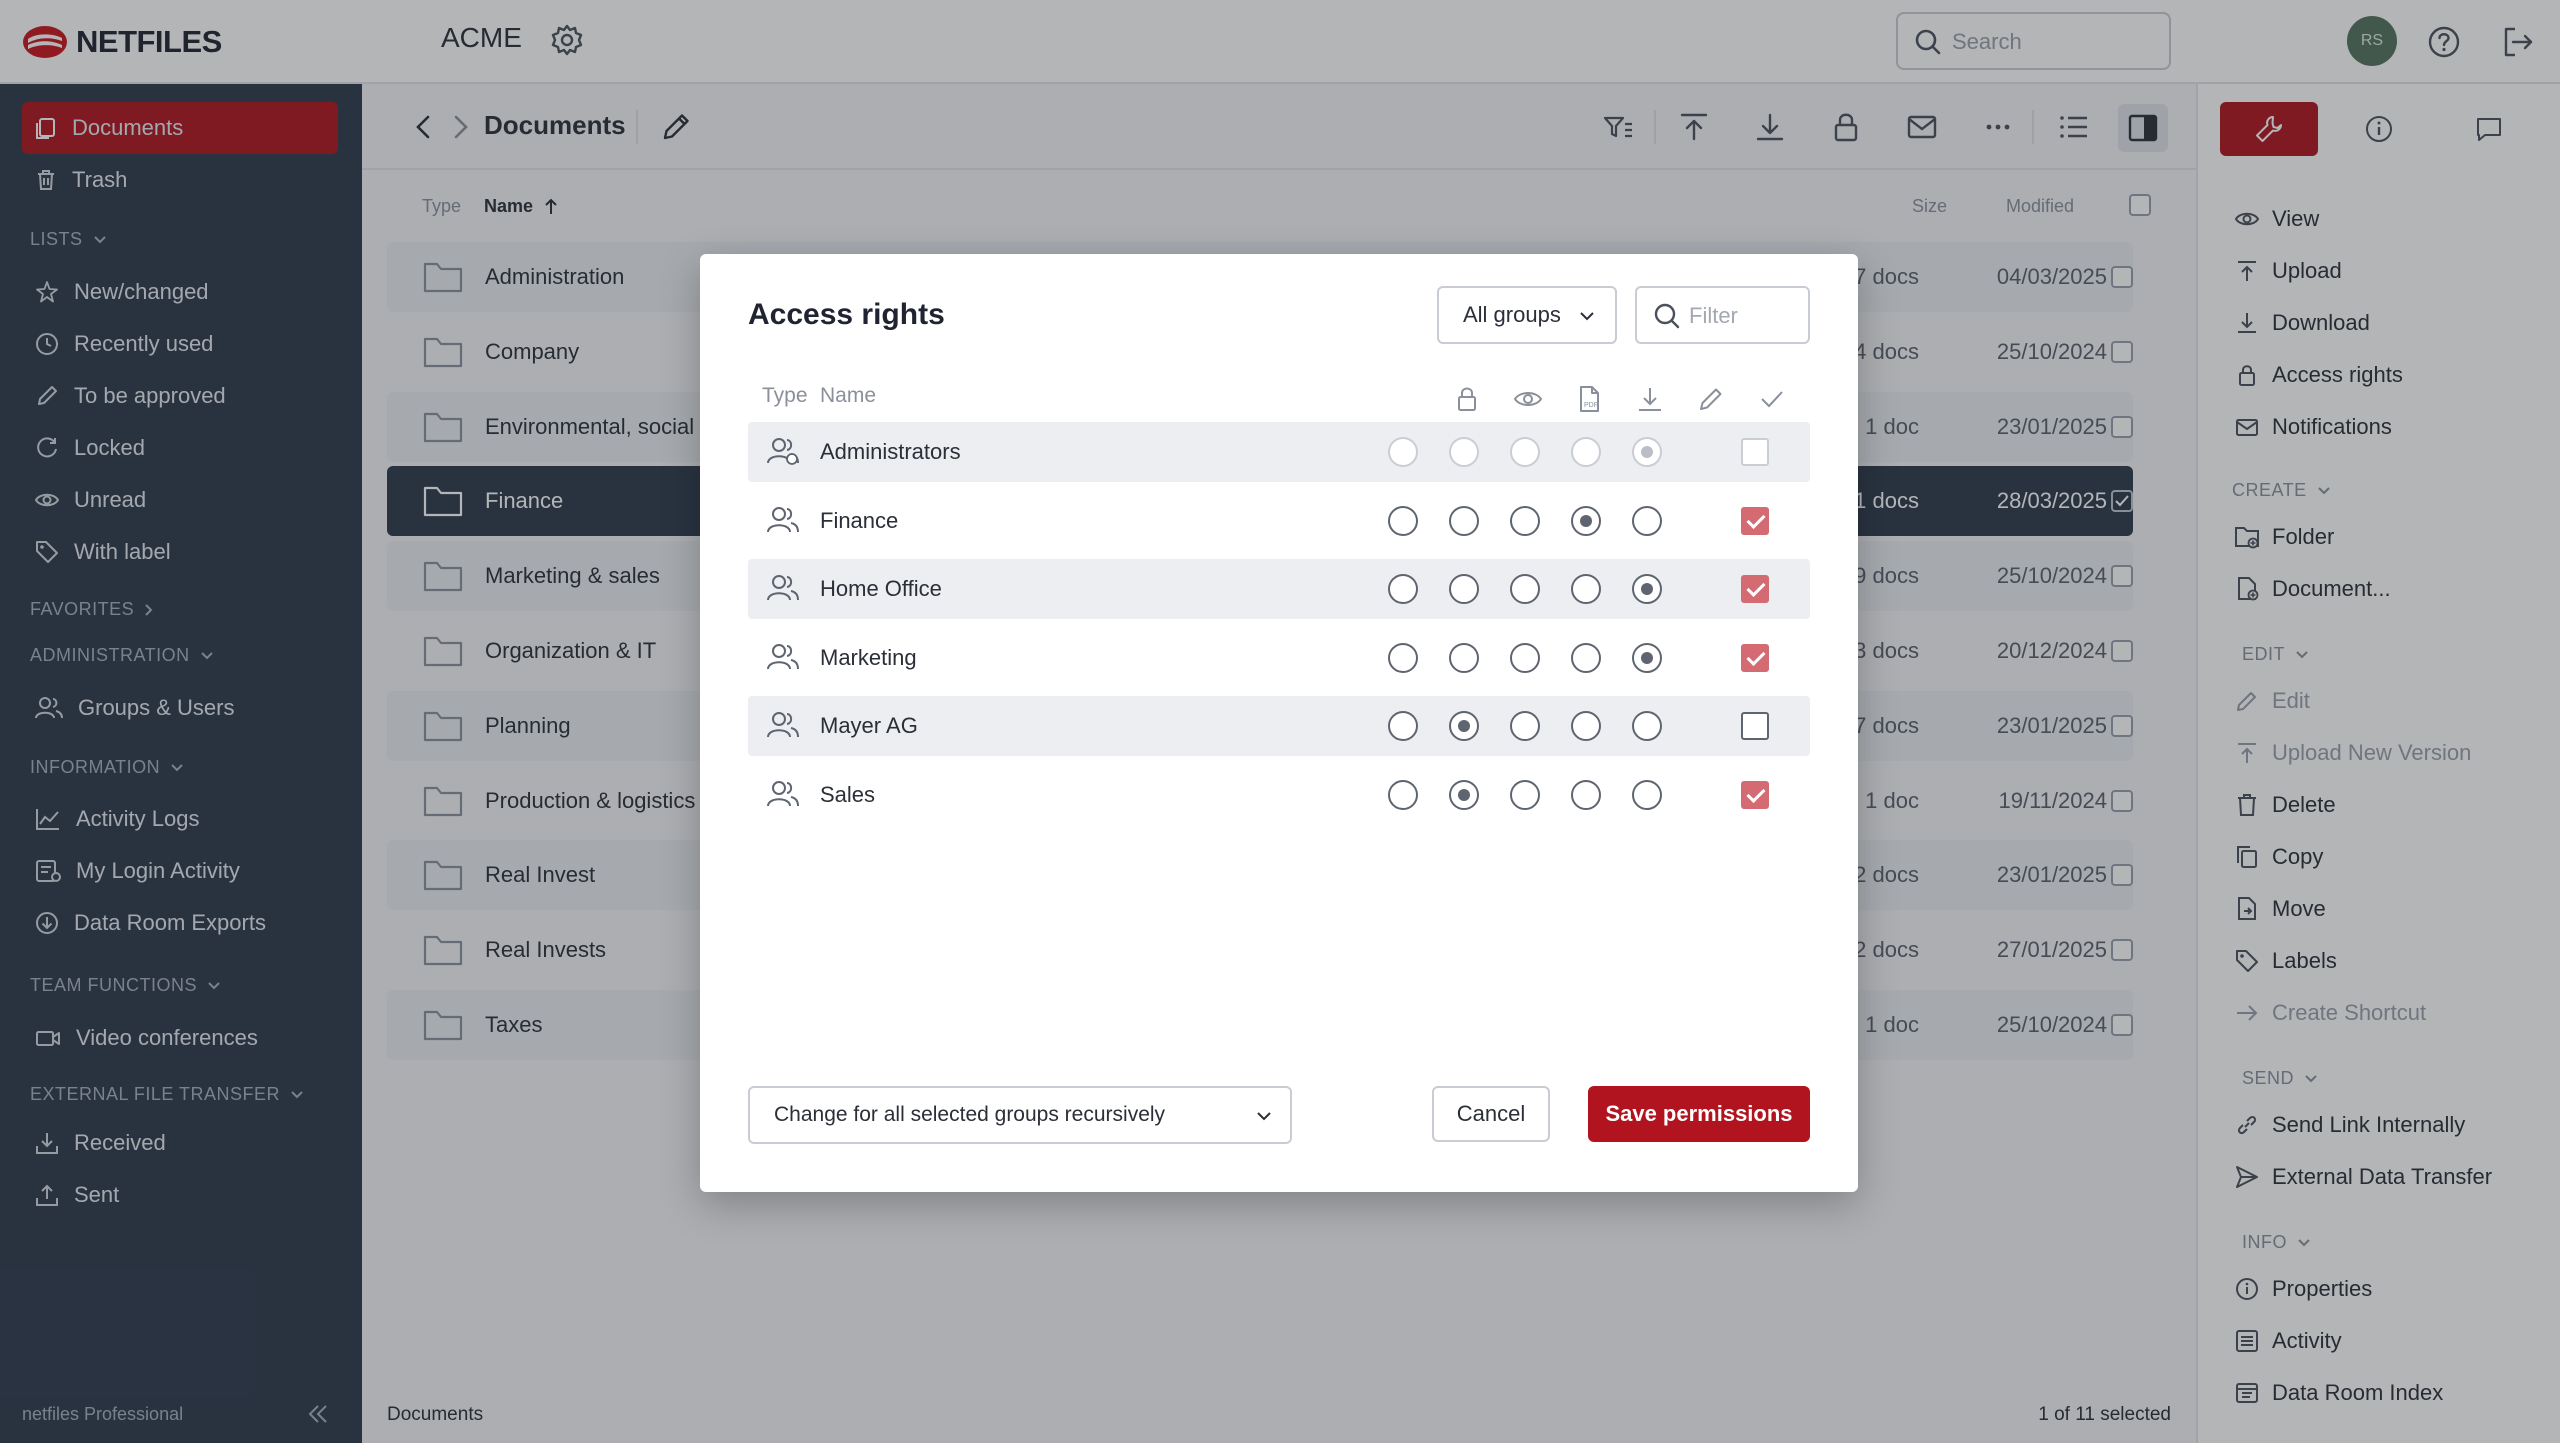  What do you see at coordinates (868, 657) in the screenshot?
I see `group-name: Marketing` at bounding box center [868, 657].